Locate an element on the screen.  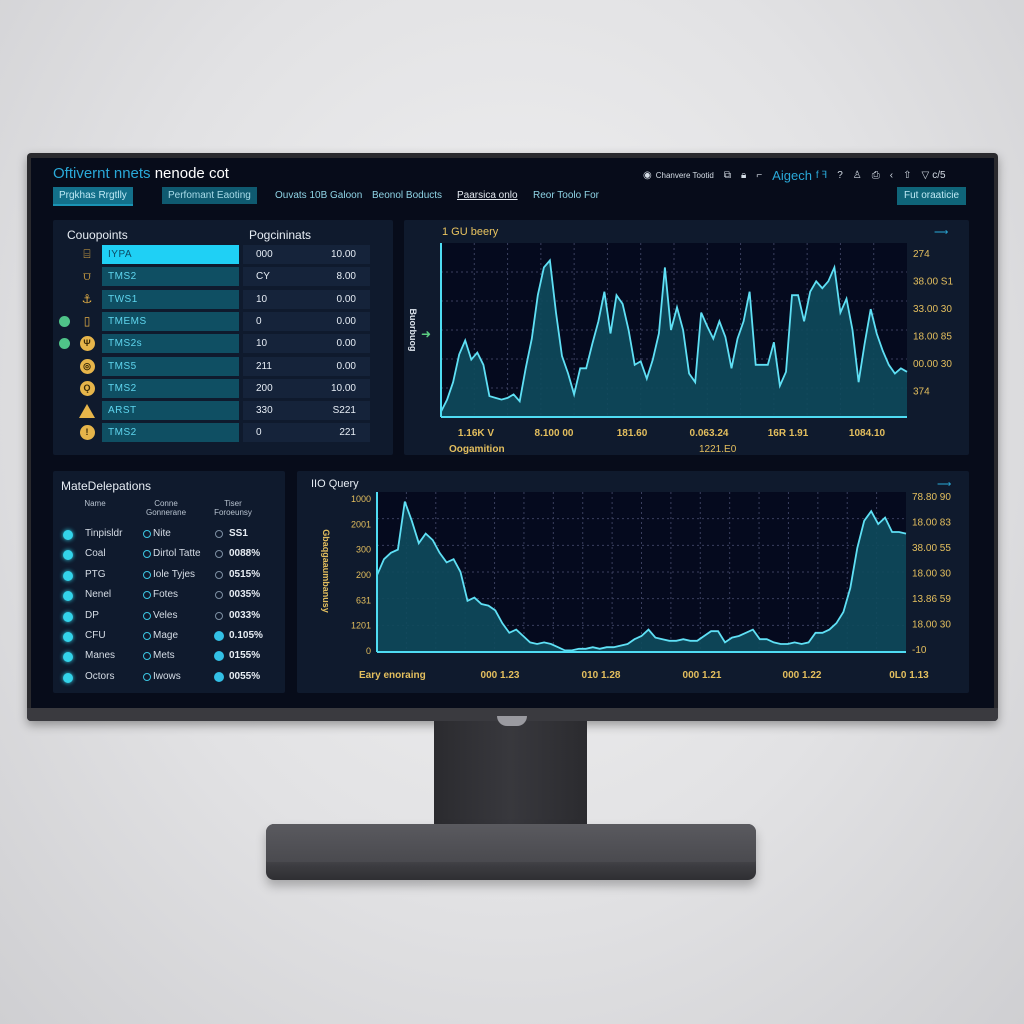
x-axis-label: Eary enoraing is located at coordinates (392, 675).